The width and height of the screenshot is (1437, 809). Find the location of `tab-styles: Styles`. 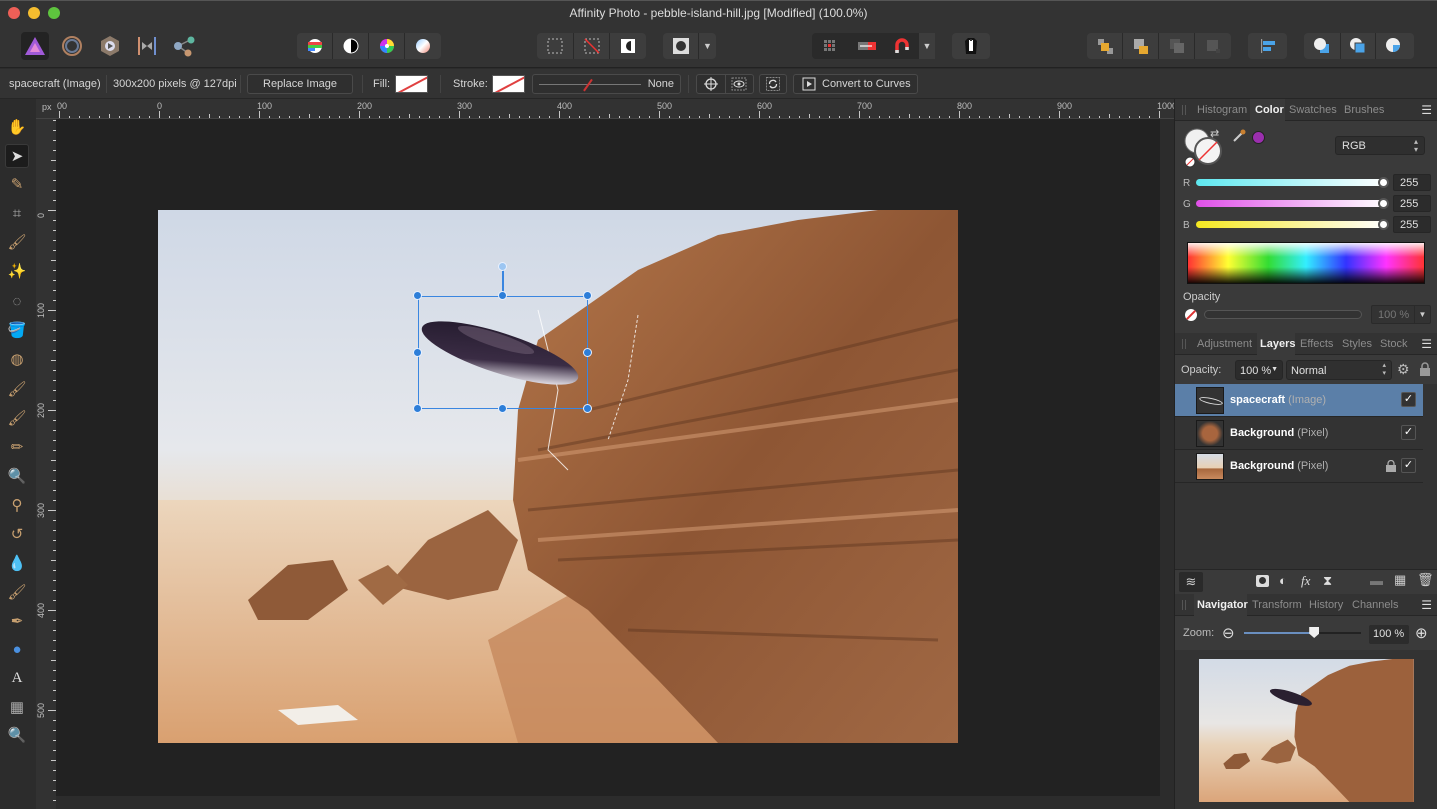

tab-styles: Styles is located at coordinates (1357, 344).